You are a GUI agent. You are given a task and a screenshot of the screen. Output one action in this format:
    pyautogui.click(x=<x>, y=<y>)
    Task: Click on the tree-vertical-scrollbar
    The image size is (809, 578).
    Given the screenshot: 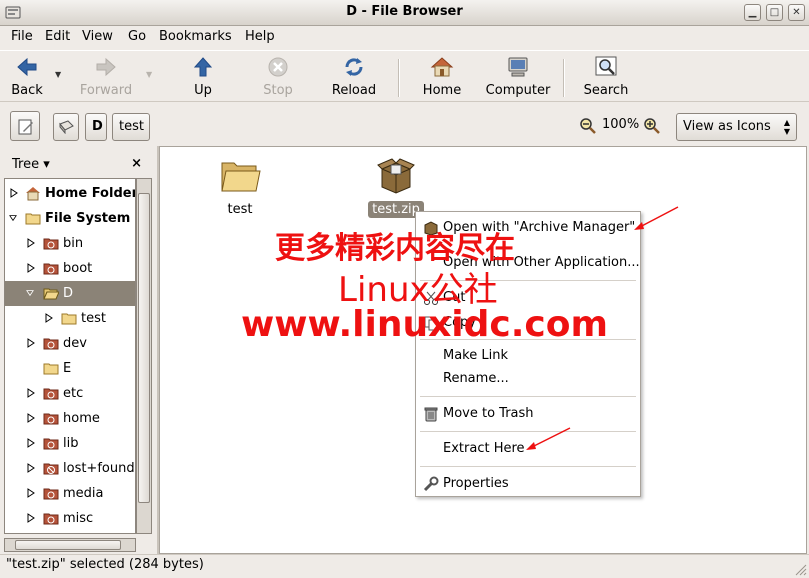 What is the action you would take?
    pyautogui.click(x=144, y=356)
    